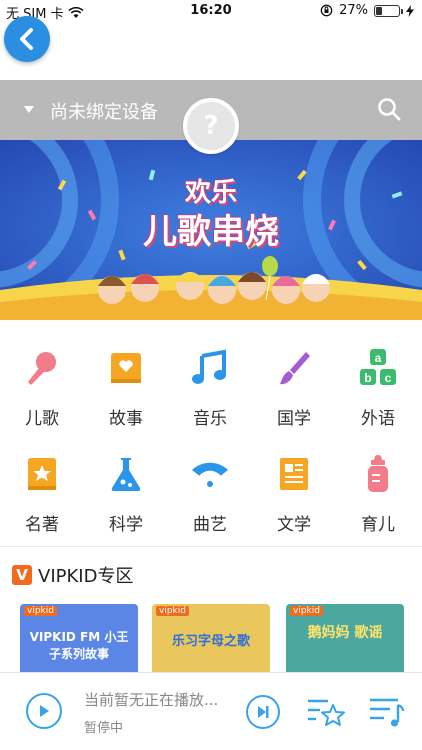  I want to click on card-title: VIPKID FM 小王子系列故事, so click(79, 645).